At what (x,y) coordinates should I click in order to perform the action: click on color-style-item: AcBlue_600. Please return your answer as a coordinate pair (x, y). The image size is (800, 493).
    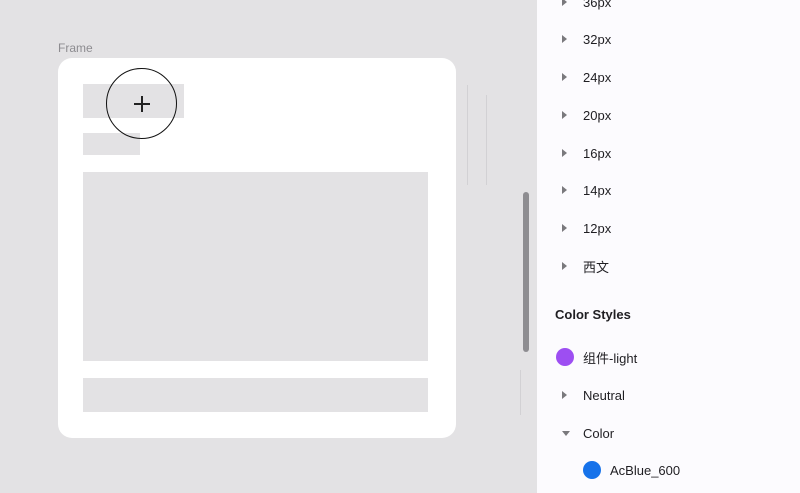
    Looking at the image, I should click on (668, 470).